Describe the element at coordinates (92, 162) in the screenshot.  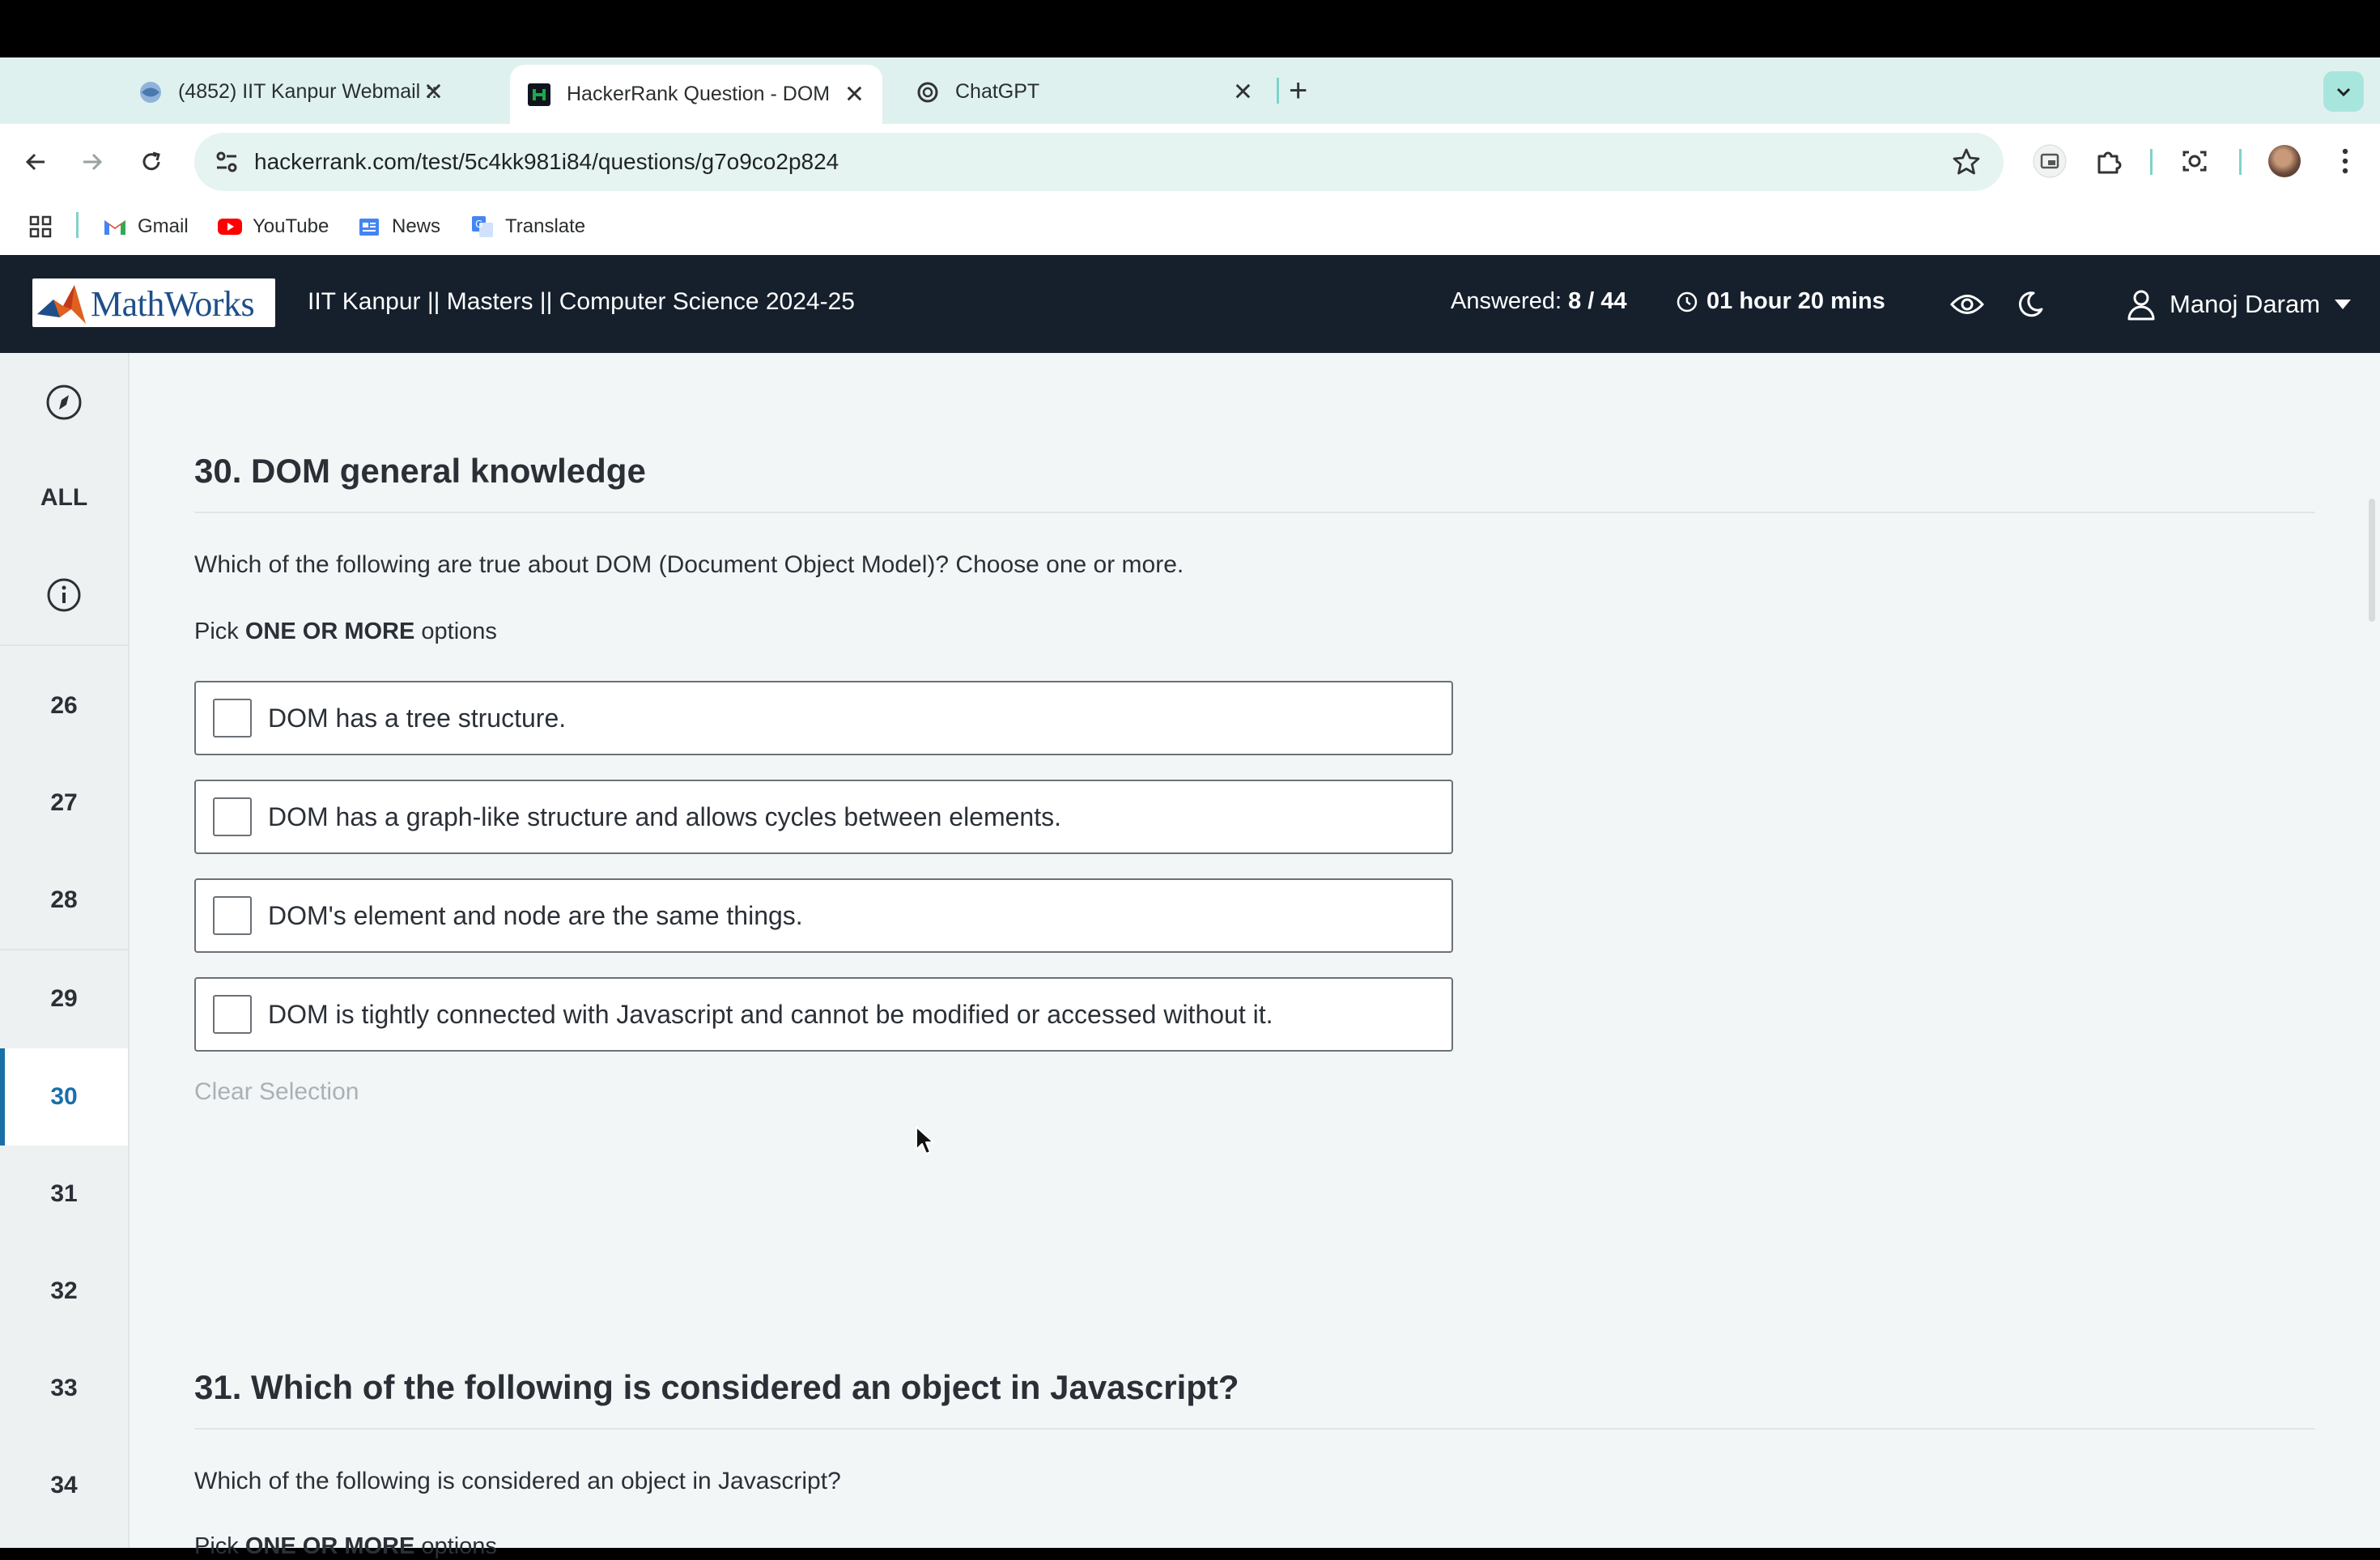
I see `forward-button` at that location.